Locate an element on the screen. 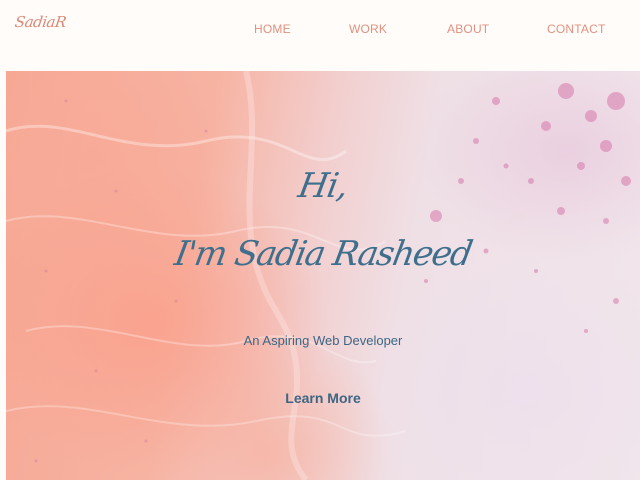 Image resolution: width=640 pixels, height=480 pixels. nav-link-contact: CONTACT is located at coordinates (576, 29).